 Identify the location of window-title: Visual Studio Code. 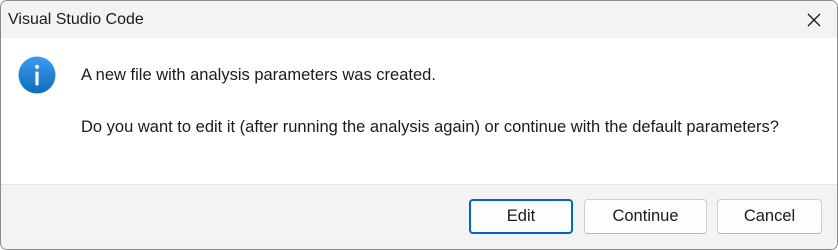
(76, 19).